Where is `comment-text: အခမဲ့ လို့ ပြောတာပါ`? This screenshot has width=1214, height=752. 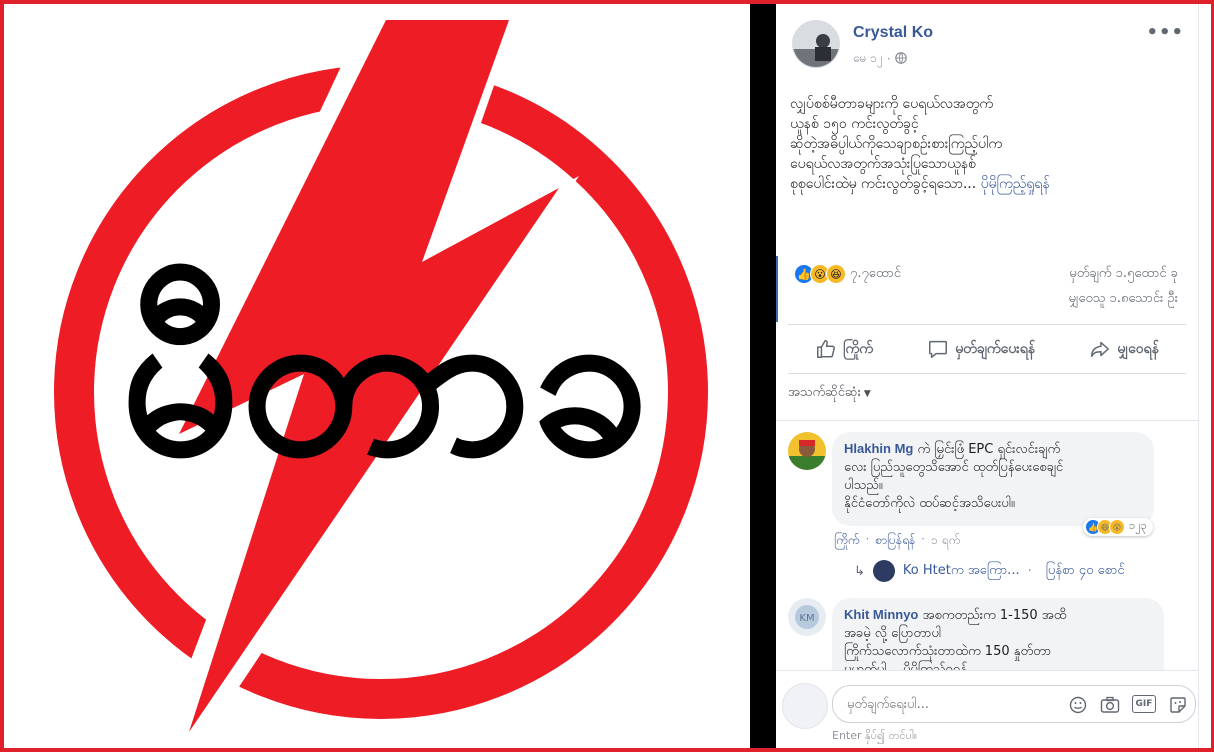
comment-text: အခမဲ့ လို့ ပြောတာပါ is located at coordinates (893, 633).